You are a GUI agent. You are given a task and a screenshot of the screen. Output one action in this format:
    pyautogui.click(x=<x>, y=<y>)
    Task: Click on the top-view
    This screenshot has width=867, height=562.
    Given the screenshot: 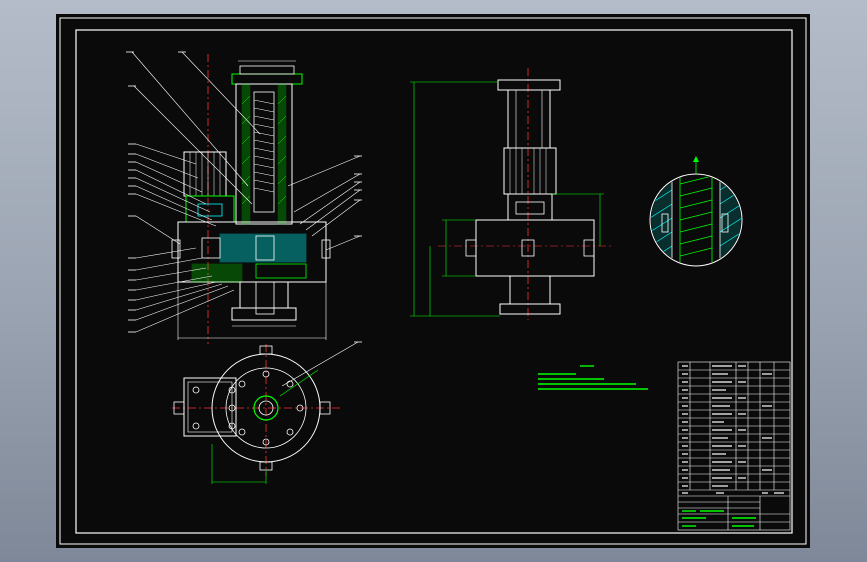 What is the action you would take?
    pyautogui.click(x=267, y=412)
    